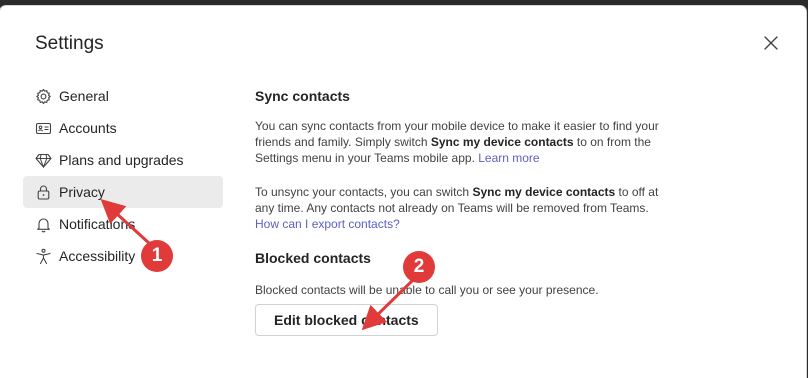 The image size is (808, 378). What do you see at coordinates (84, 96) in the screenshot?
I see `nav-label-general: General` at bounding box center [84, 96].